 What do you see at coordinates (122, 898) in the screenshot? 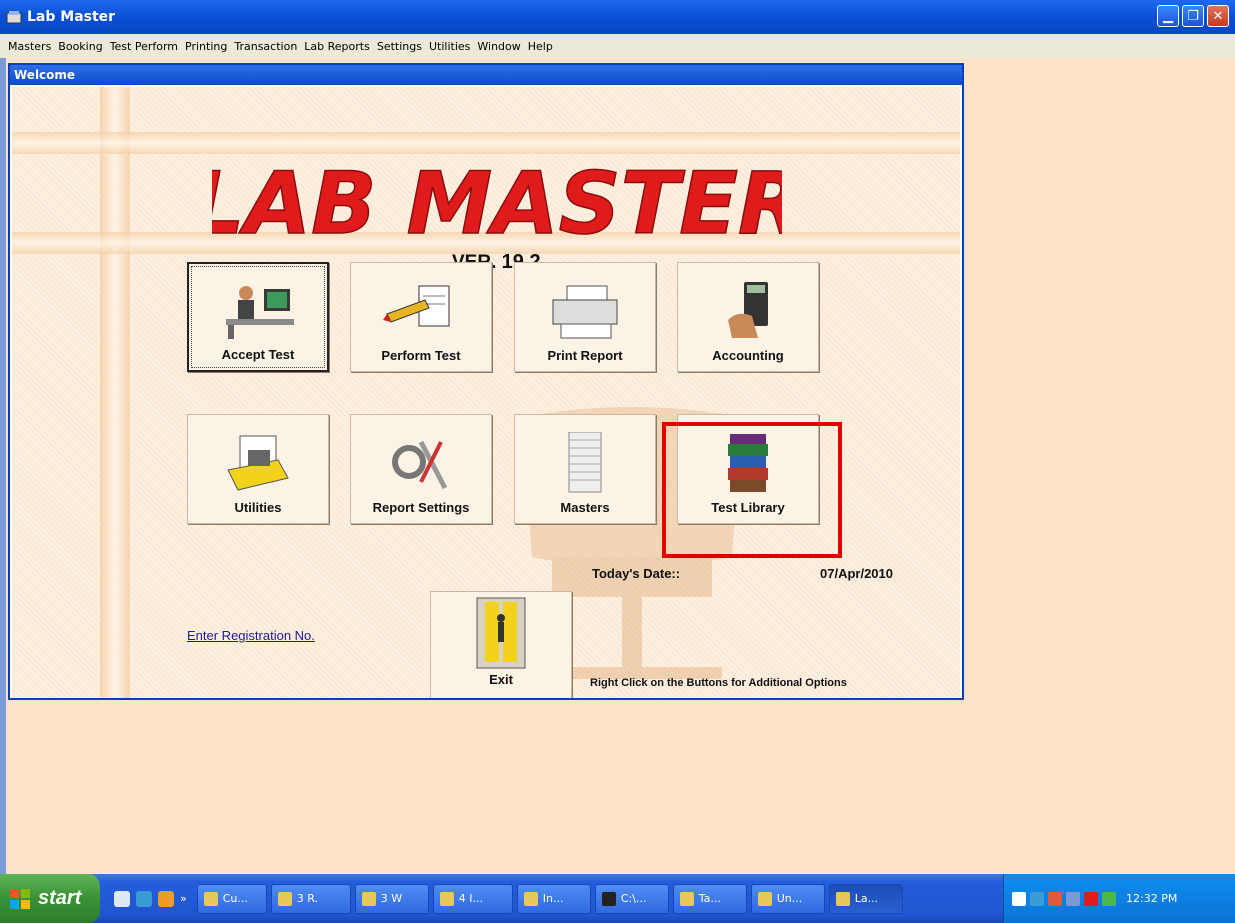
I see `show-desktop-icon` at bounding box center [122, 898].